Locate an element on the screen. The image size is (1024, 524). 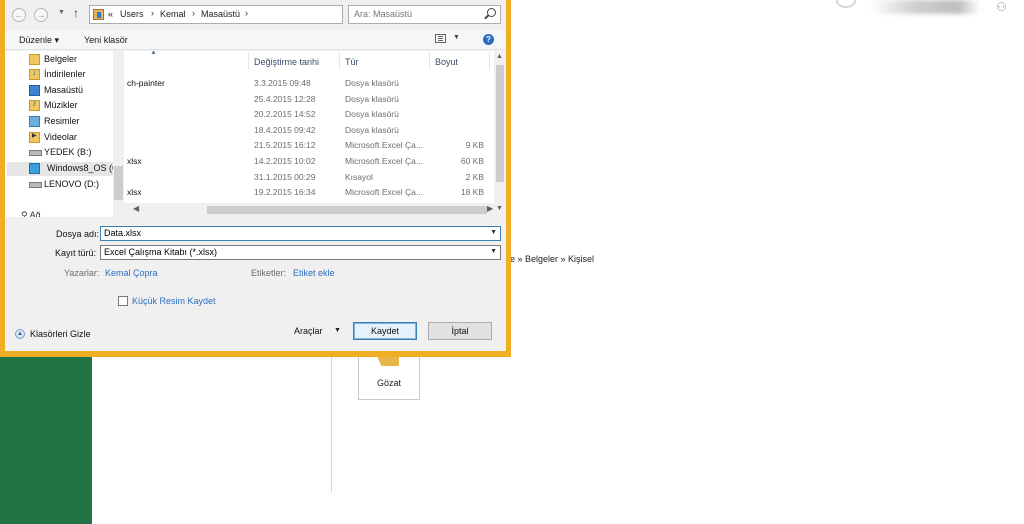
music-folder-icon is located at coordinates (34, 104).